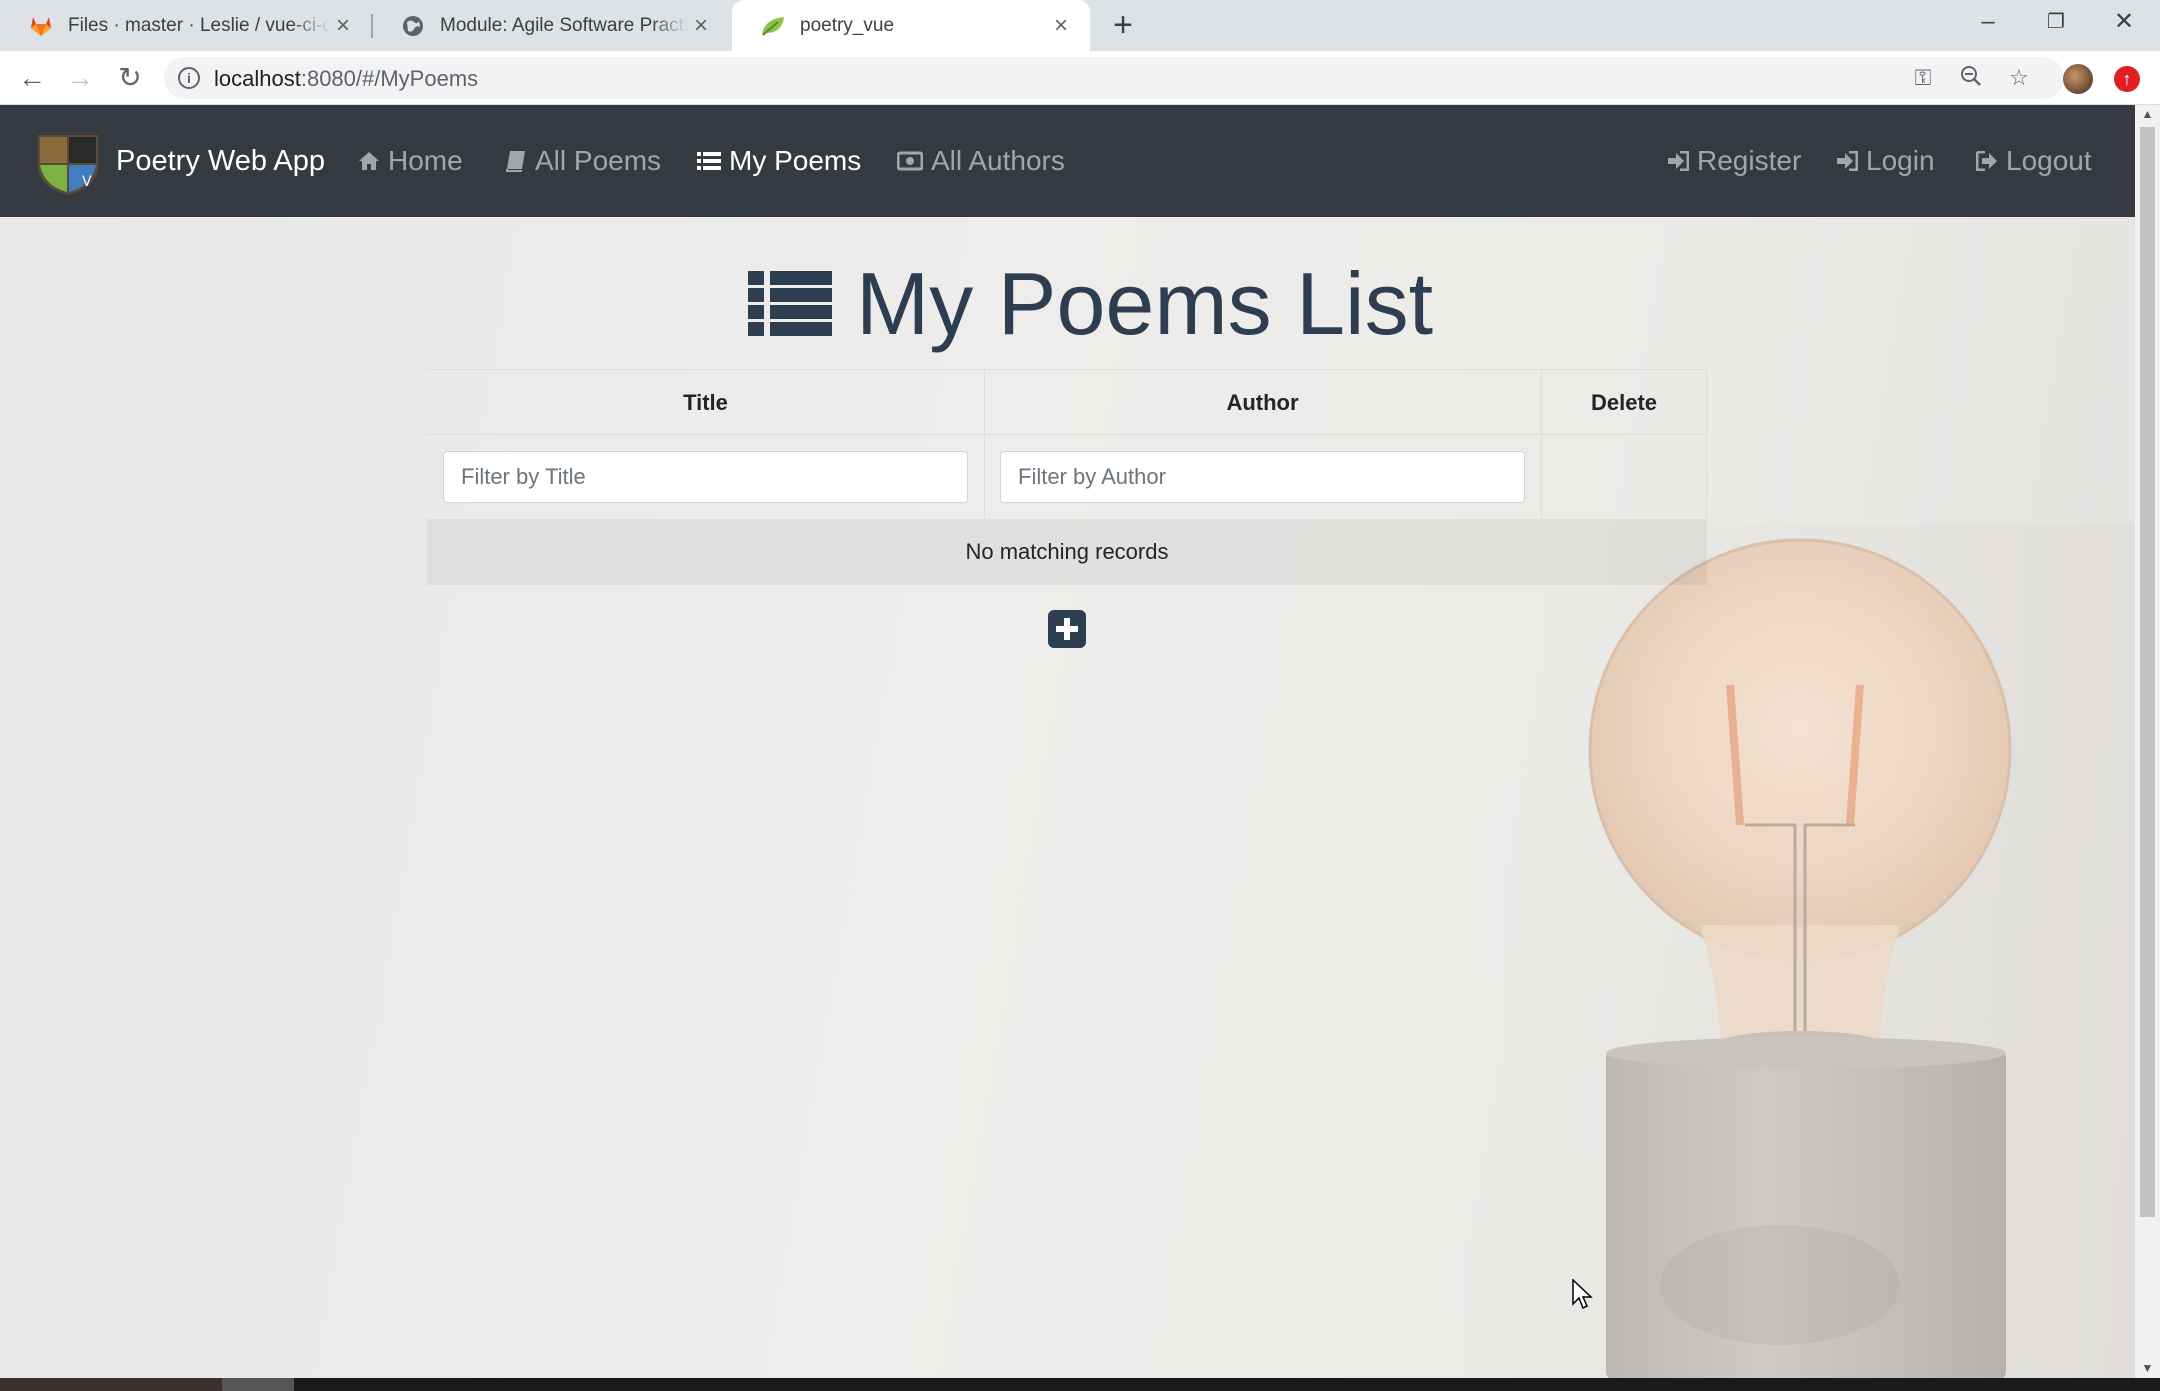 This screenshot has width=2160, height=1391. What do you see at coordinates (2127, 79) in the screenshot?
I see `extension-icon: ↑` at bounding box center [2127, 79].